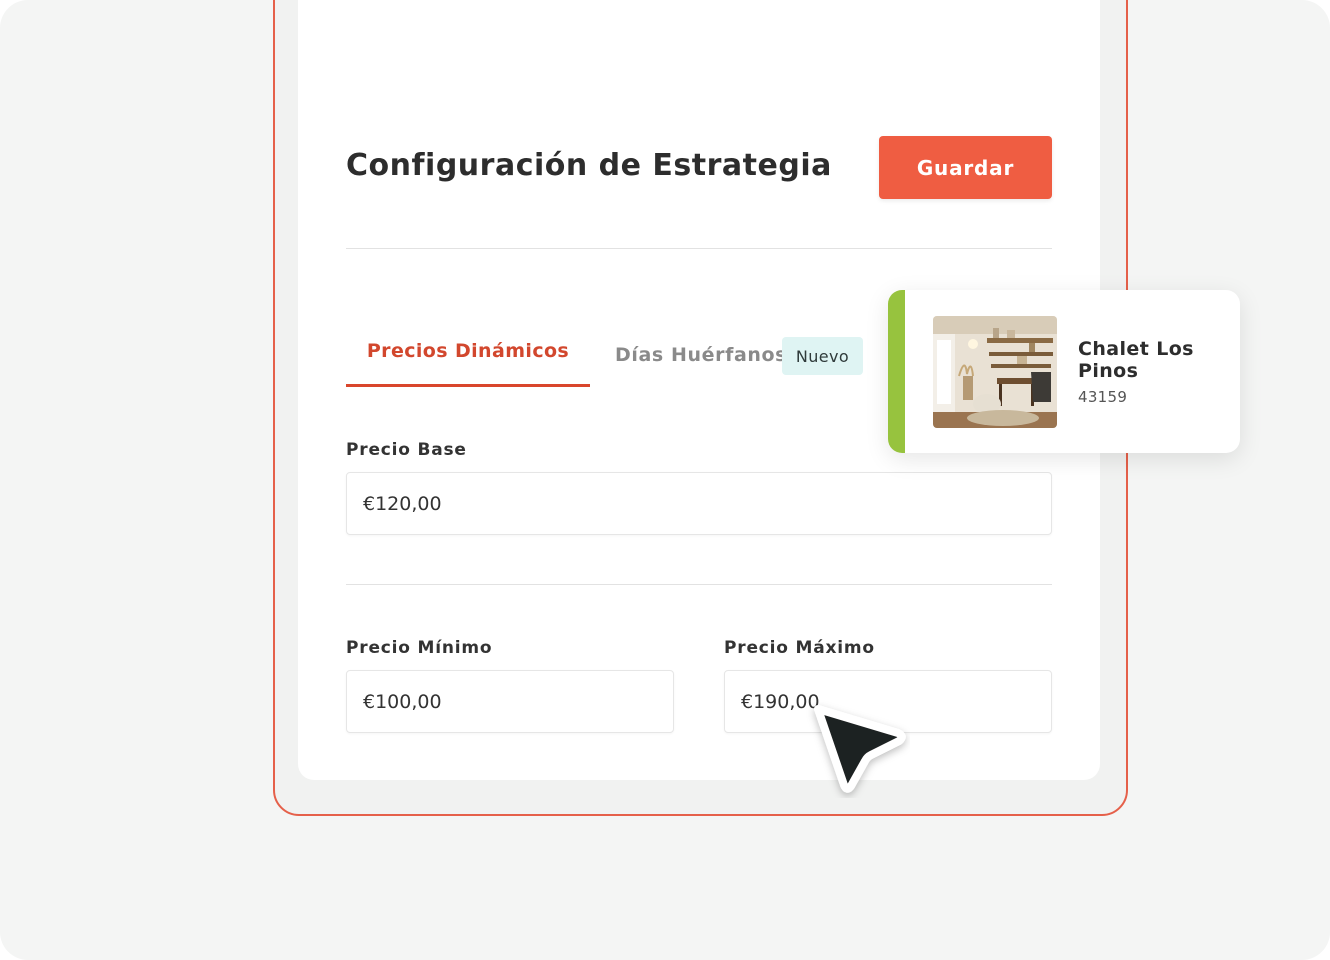 The width and height of the screenshot is (1330, 960). Describe the element at coordinates (468, 363) in the screenshot. I see `tab-precios-dinamicos: Precios Dinámicos` at that location.